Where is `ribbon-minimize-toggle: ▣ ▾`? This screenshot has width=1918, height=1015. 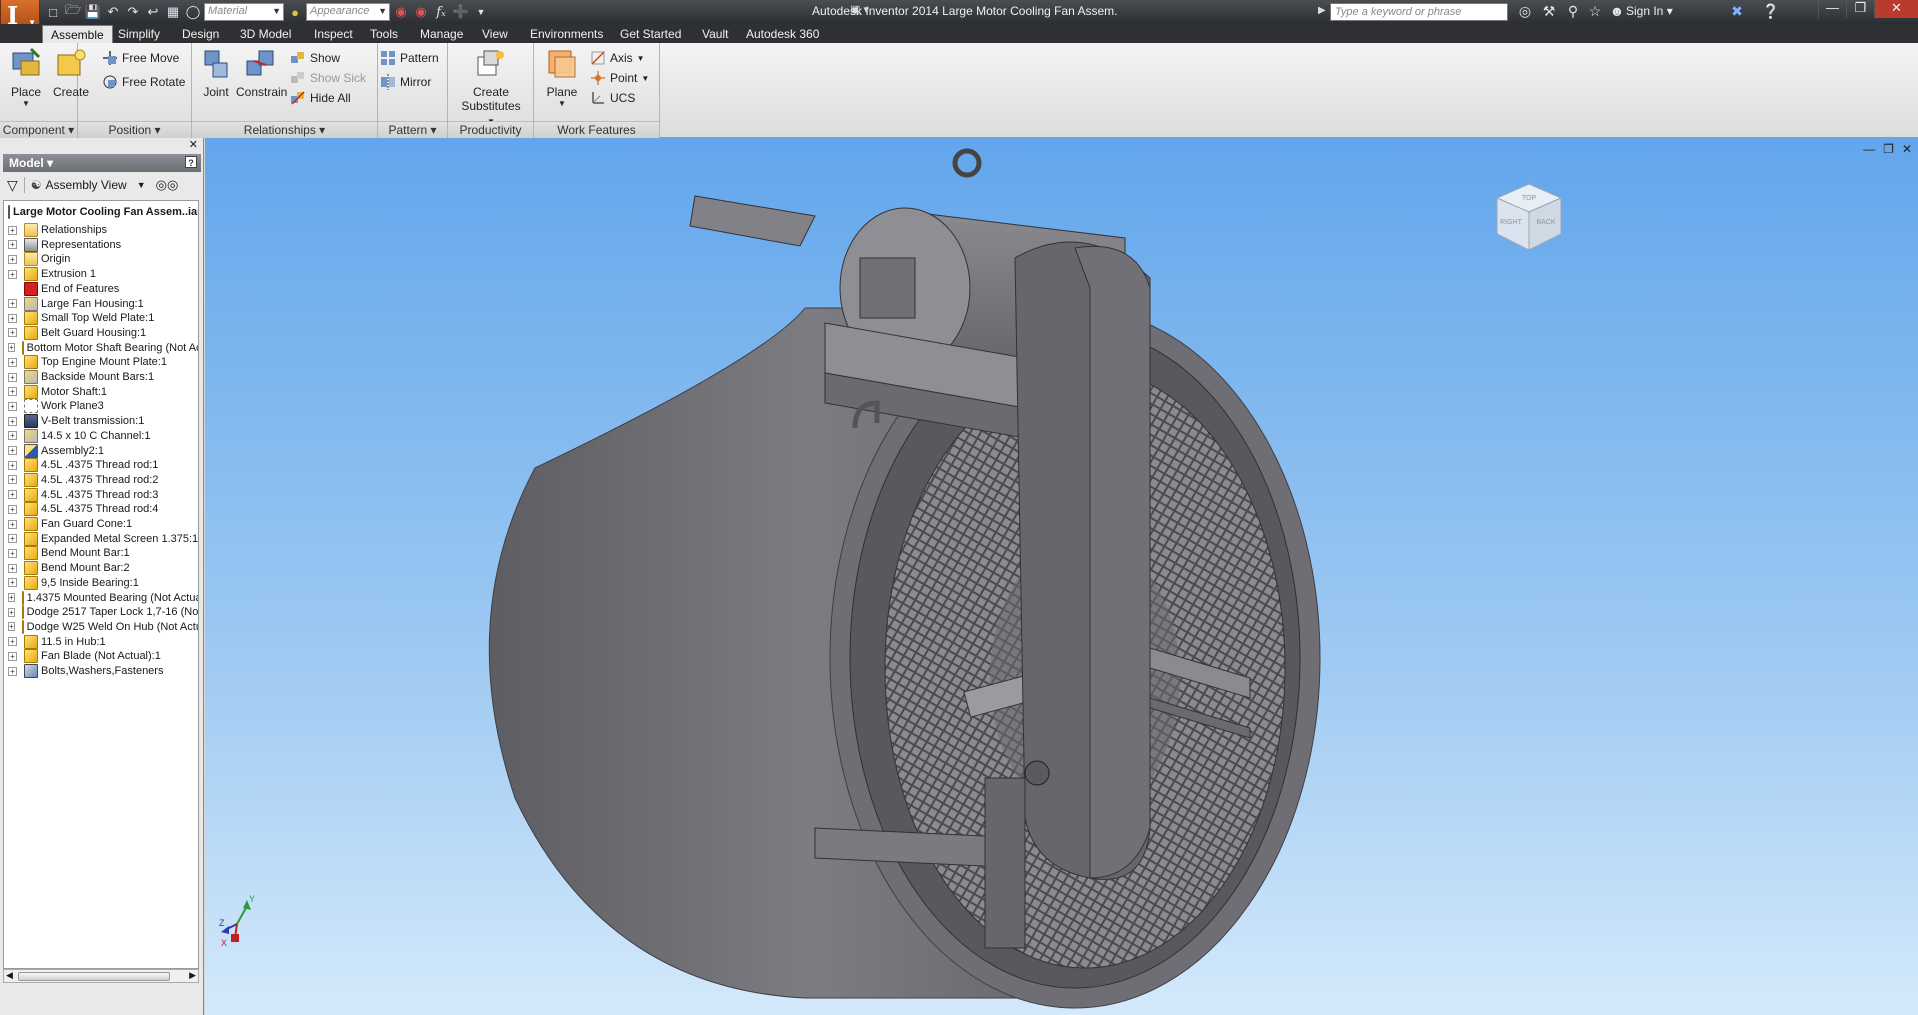 ribbon-minimize-toggle: ▣ ▾ is located at coordinates (859, 9).